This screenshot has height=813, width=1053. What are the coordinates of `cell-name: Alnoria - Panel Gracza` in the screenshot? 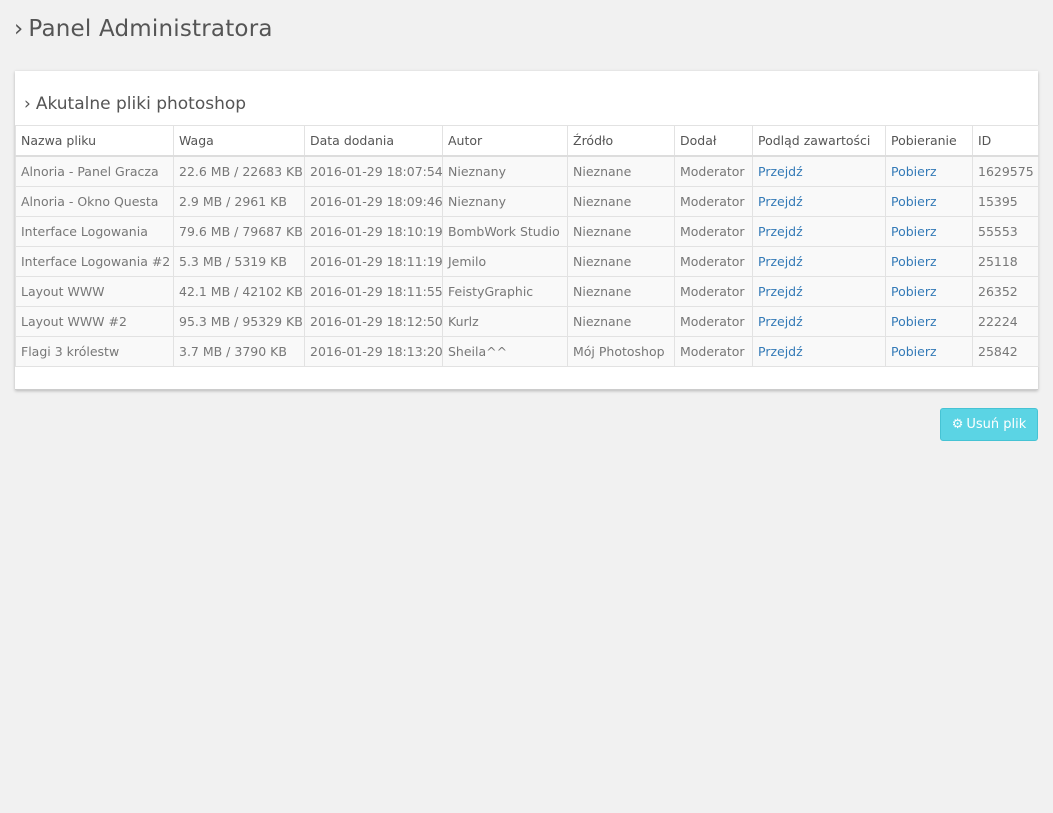 It's located at (94, 171).